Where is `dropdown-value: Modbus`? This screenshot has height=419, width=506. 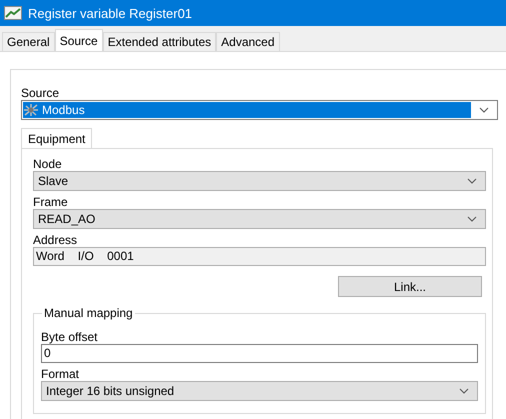
dropdown-value: Modbus is located at coordinates (63, 110).